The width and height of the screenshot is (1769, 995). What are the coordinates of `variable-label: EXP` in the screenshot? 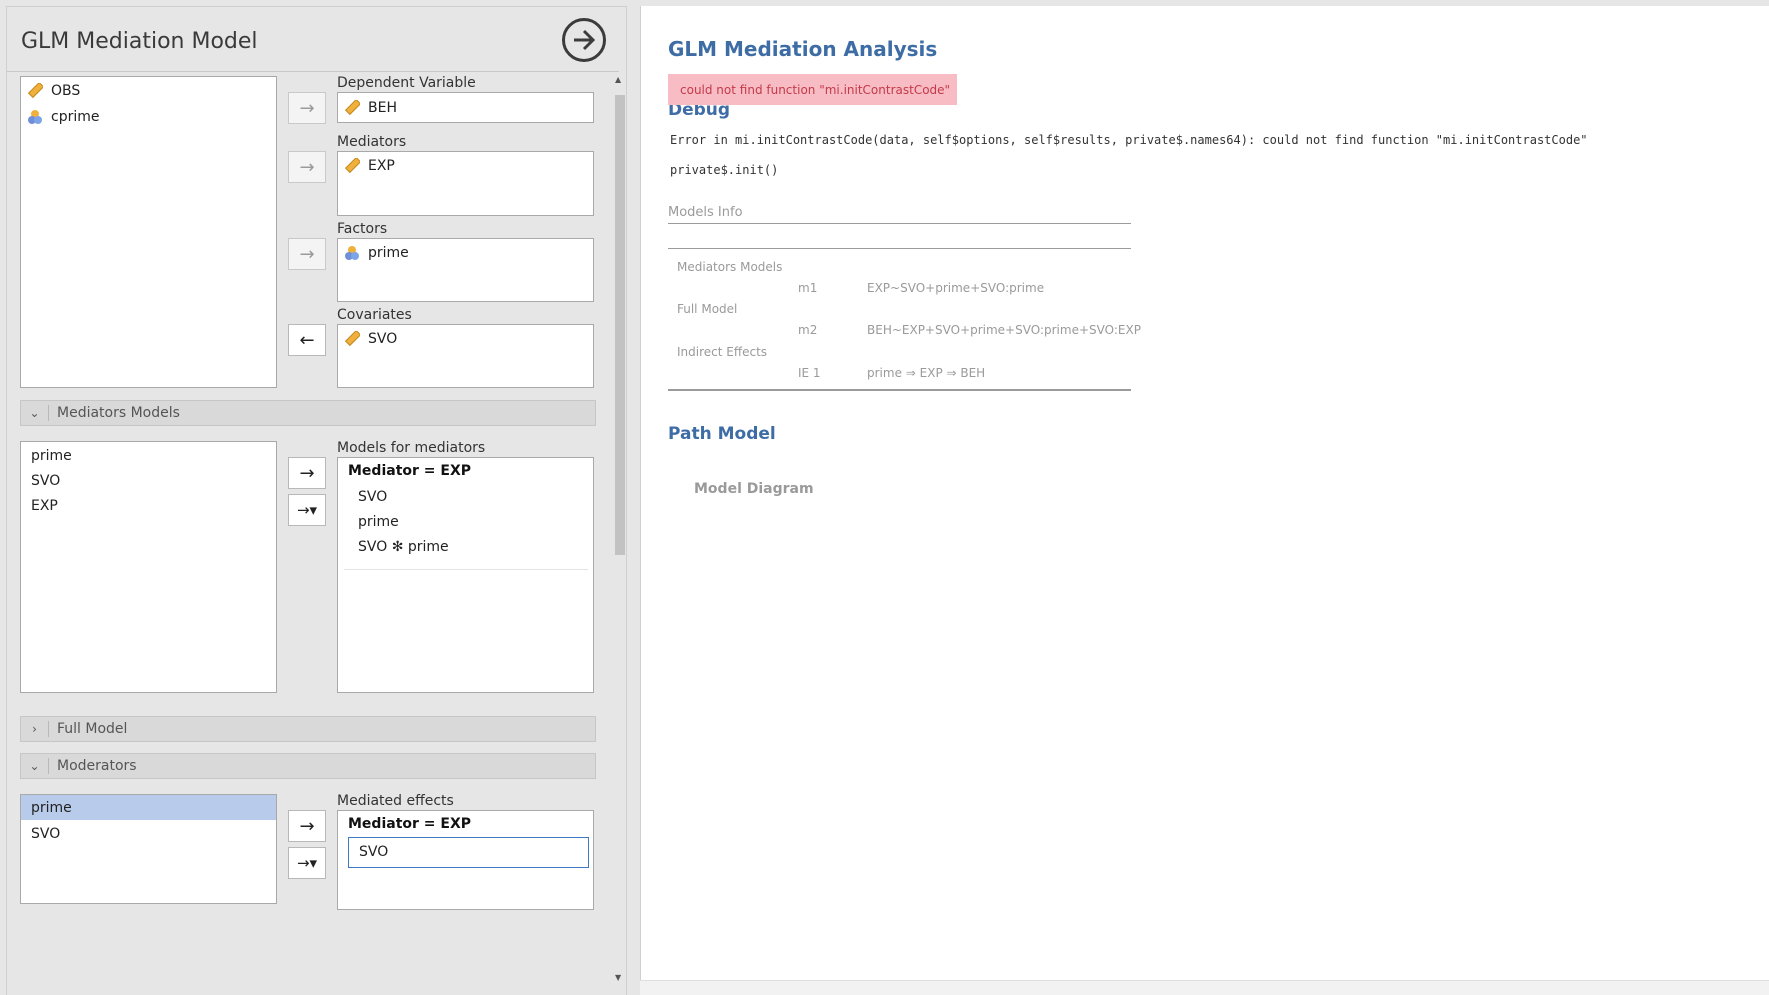 It's located at (381, 166).